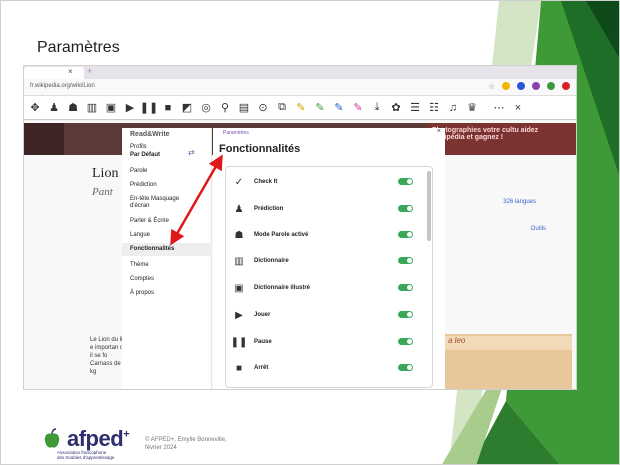 The width and height of the screenshot is (620, 465). What do you see at coordinates (52, 438) in the screenshot?
I see `apple-logo-icon` at bounding box center [52, 438].